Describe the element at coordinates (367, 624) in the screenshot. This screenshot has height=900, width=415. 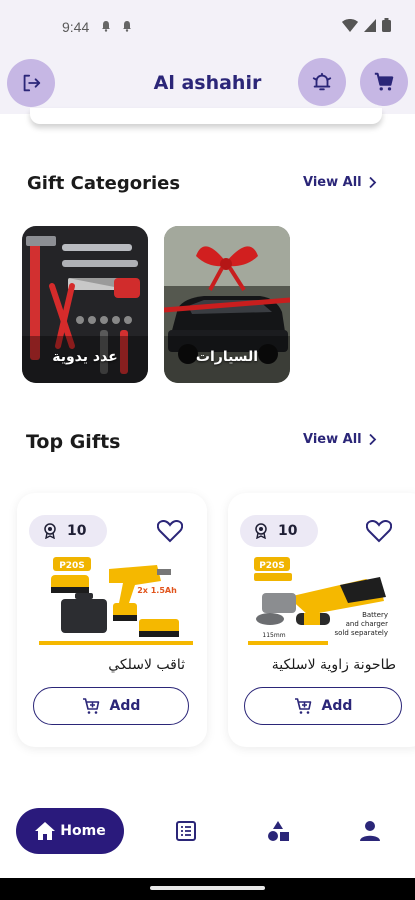
I see `product-note: and charger` at that location.